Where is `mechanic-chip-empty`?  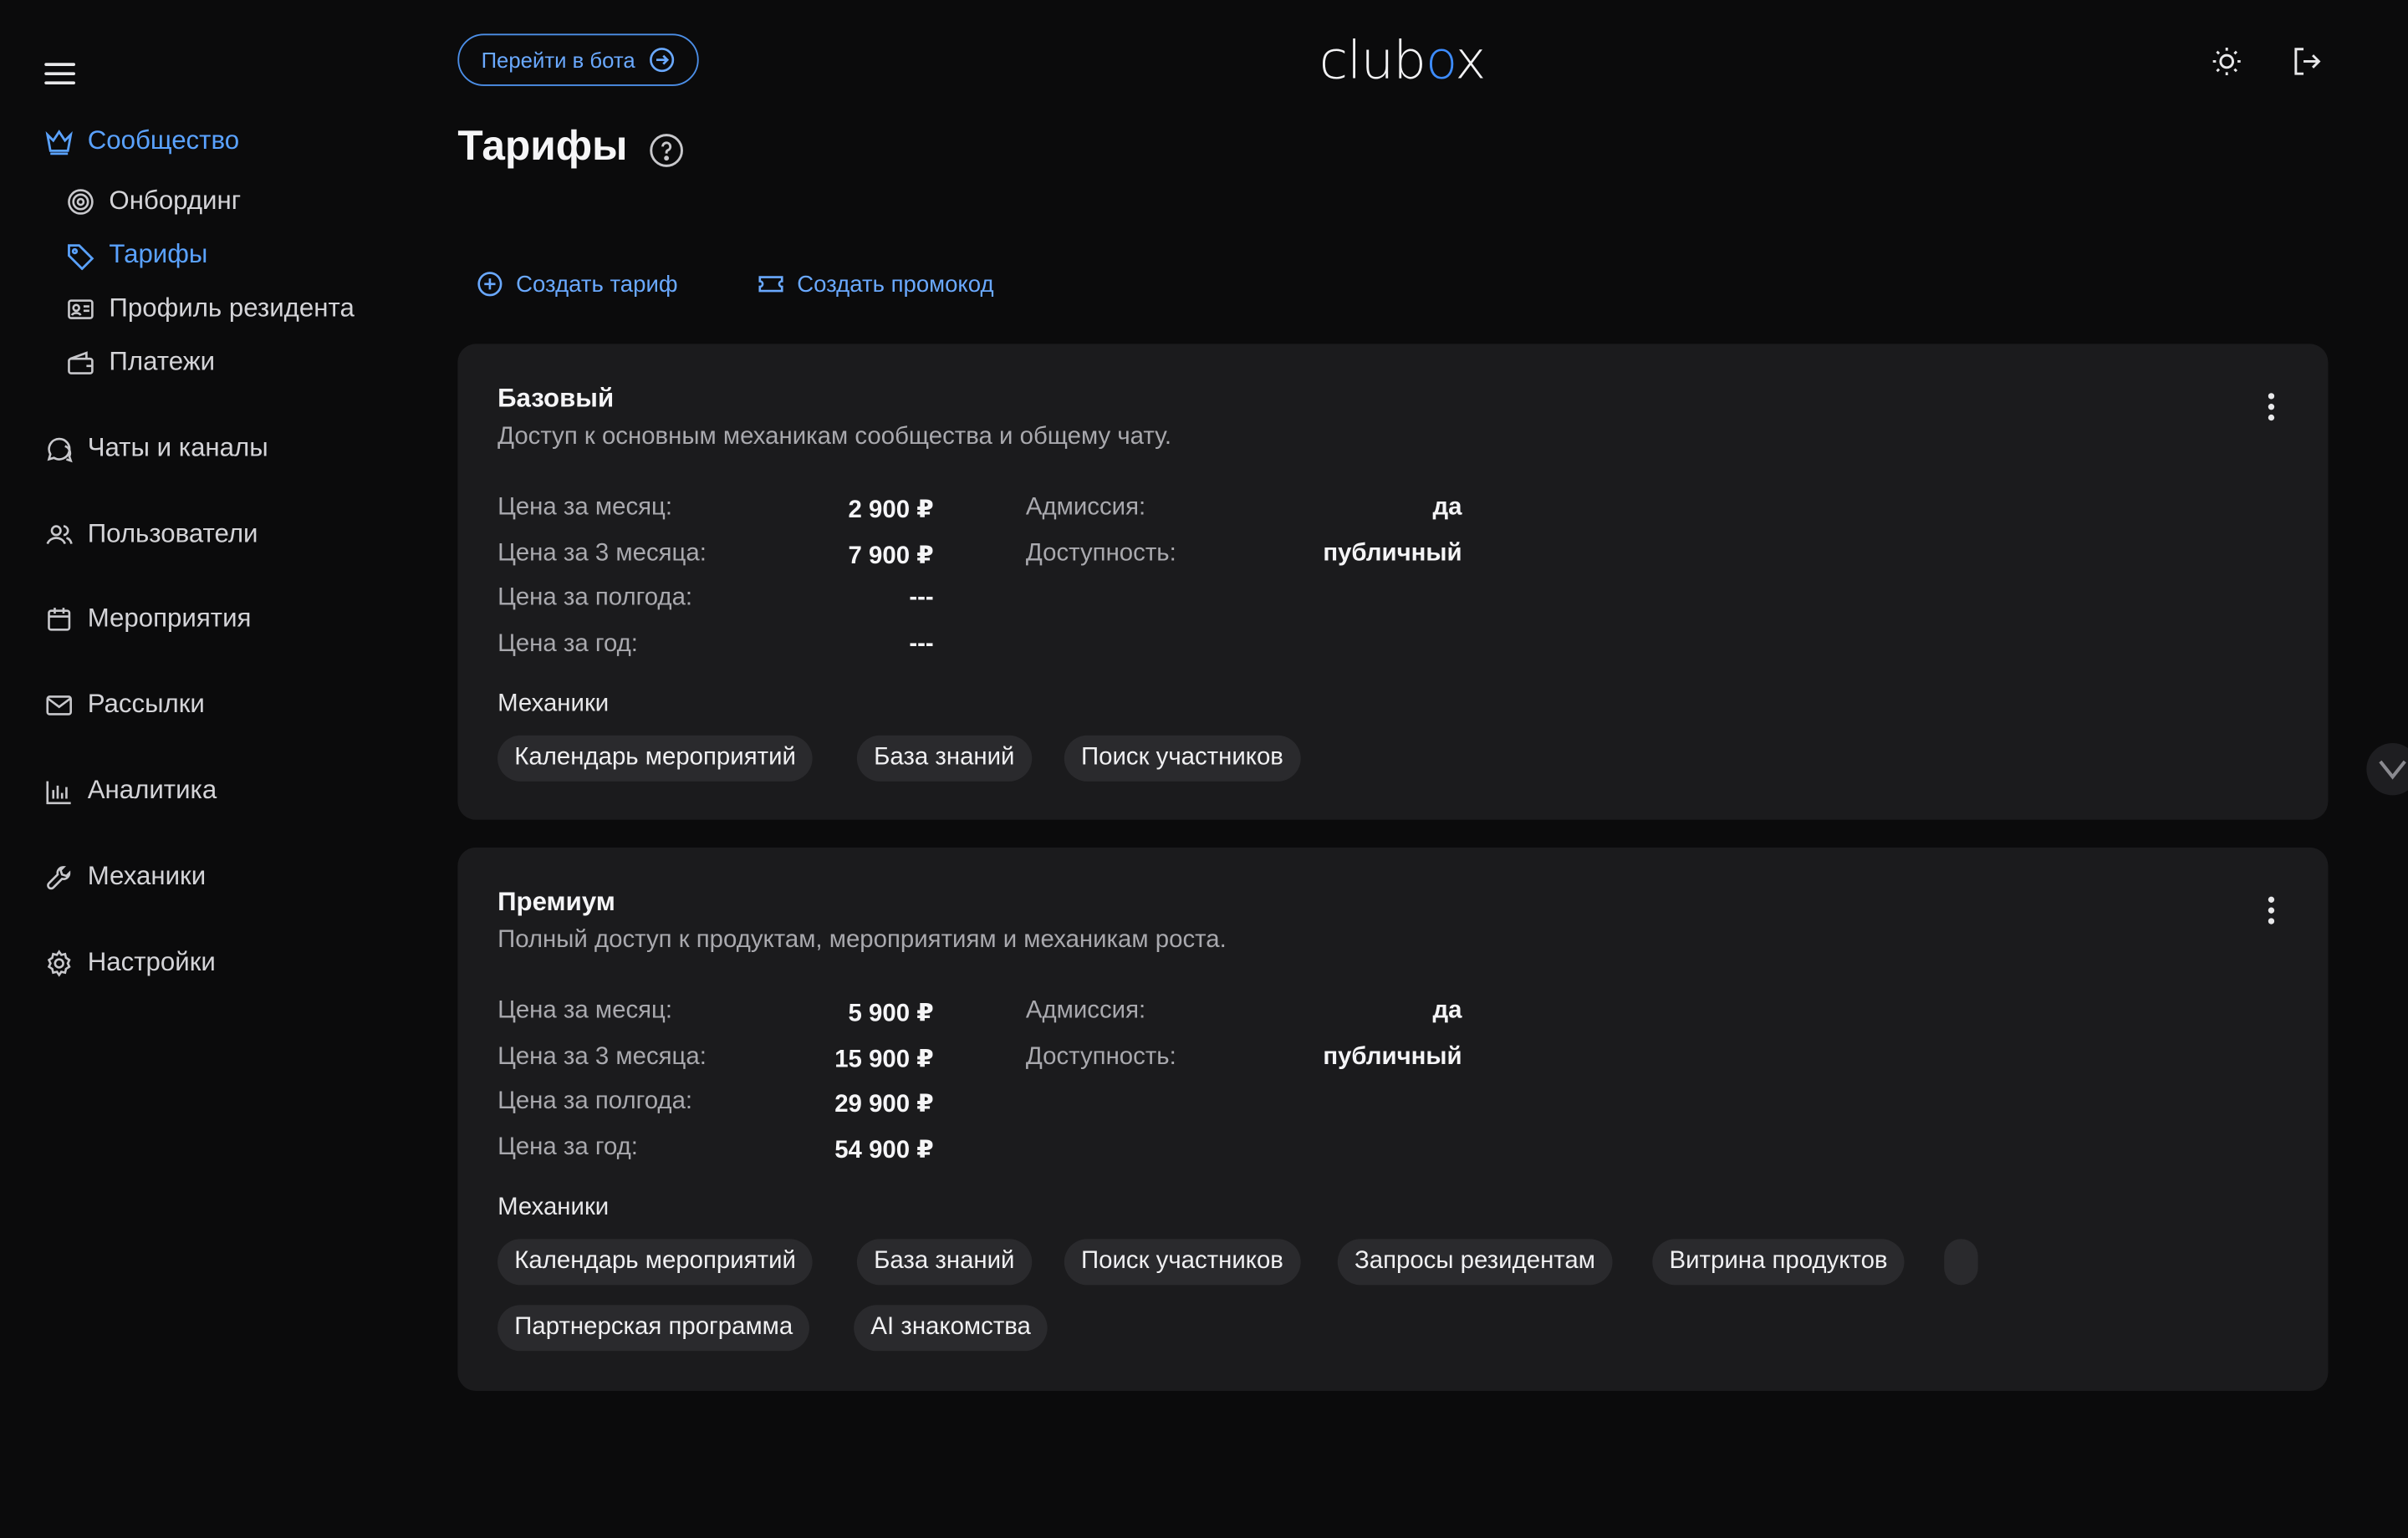
mechanic-chip-empty is located at coordinates (1961, 1263).